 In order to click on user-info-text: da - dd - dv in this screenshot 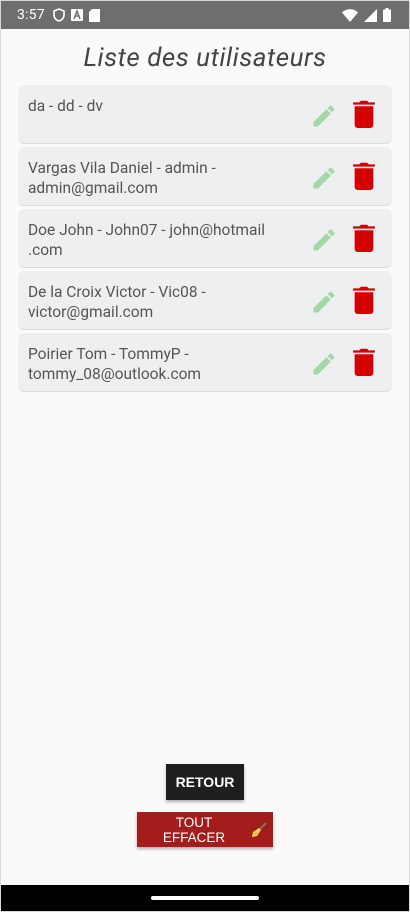, I will do `click(65, 106)`.